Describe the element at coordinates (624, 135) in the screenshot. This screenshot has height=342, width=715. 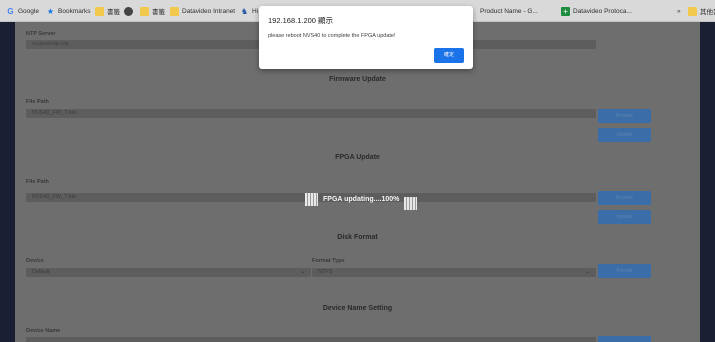
I see `firmware-update-button: Update` at that location.